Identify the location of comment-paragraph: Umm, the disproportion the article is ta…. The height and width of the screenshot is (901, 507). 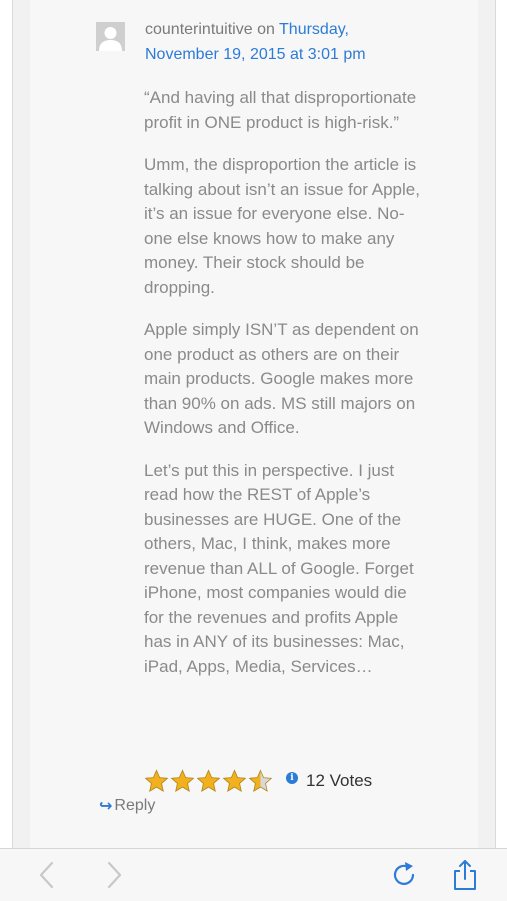
(282, 226).